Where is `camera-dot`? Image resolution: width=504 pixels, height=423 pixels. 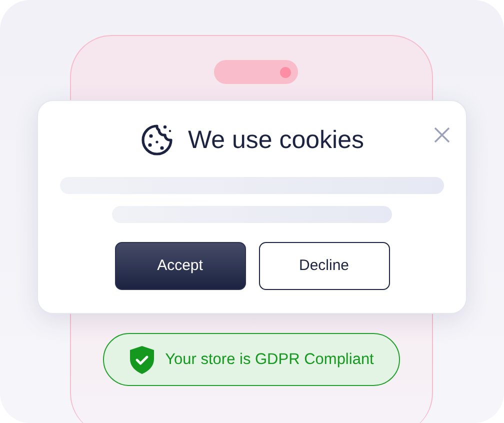 camera-dot is located at coordinates (285, 72).